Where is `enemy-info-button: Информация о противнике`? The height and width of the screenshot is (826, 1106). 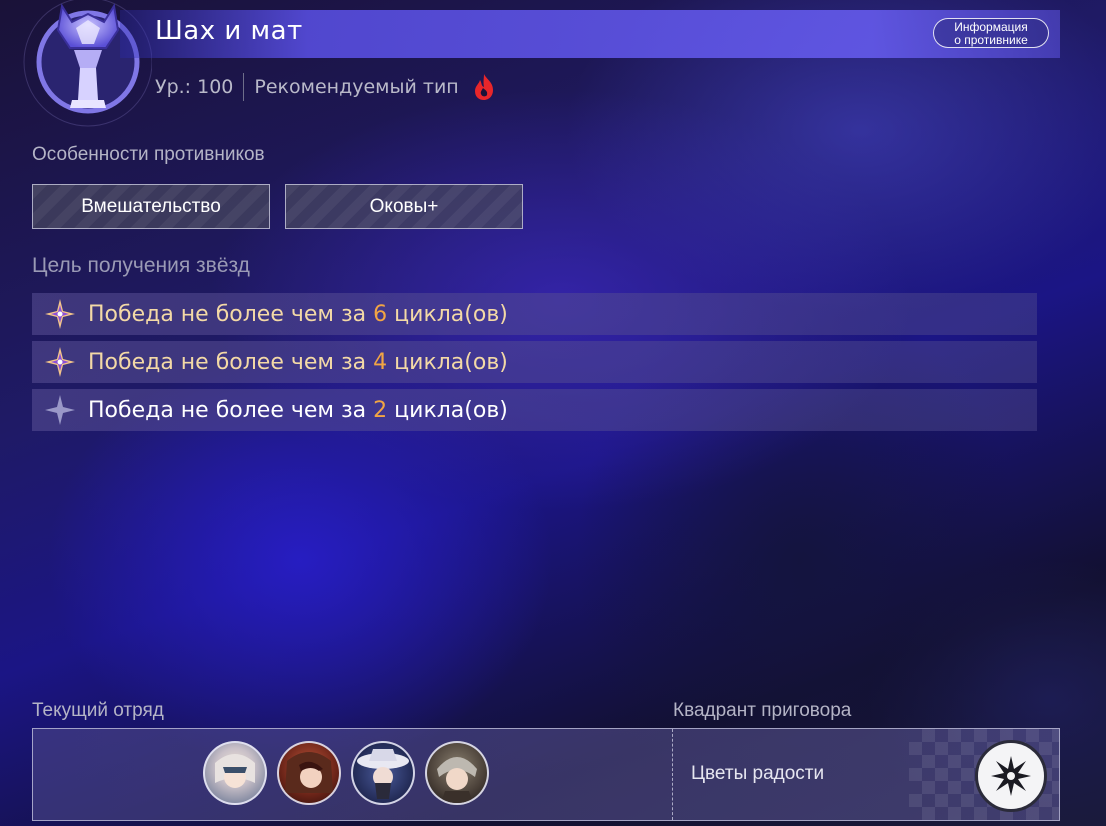 enemy-info-button: Информация о противнике is located at coordinates (991, 33).